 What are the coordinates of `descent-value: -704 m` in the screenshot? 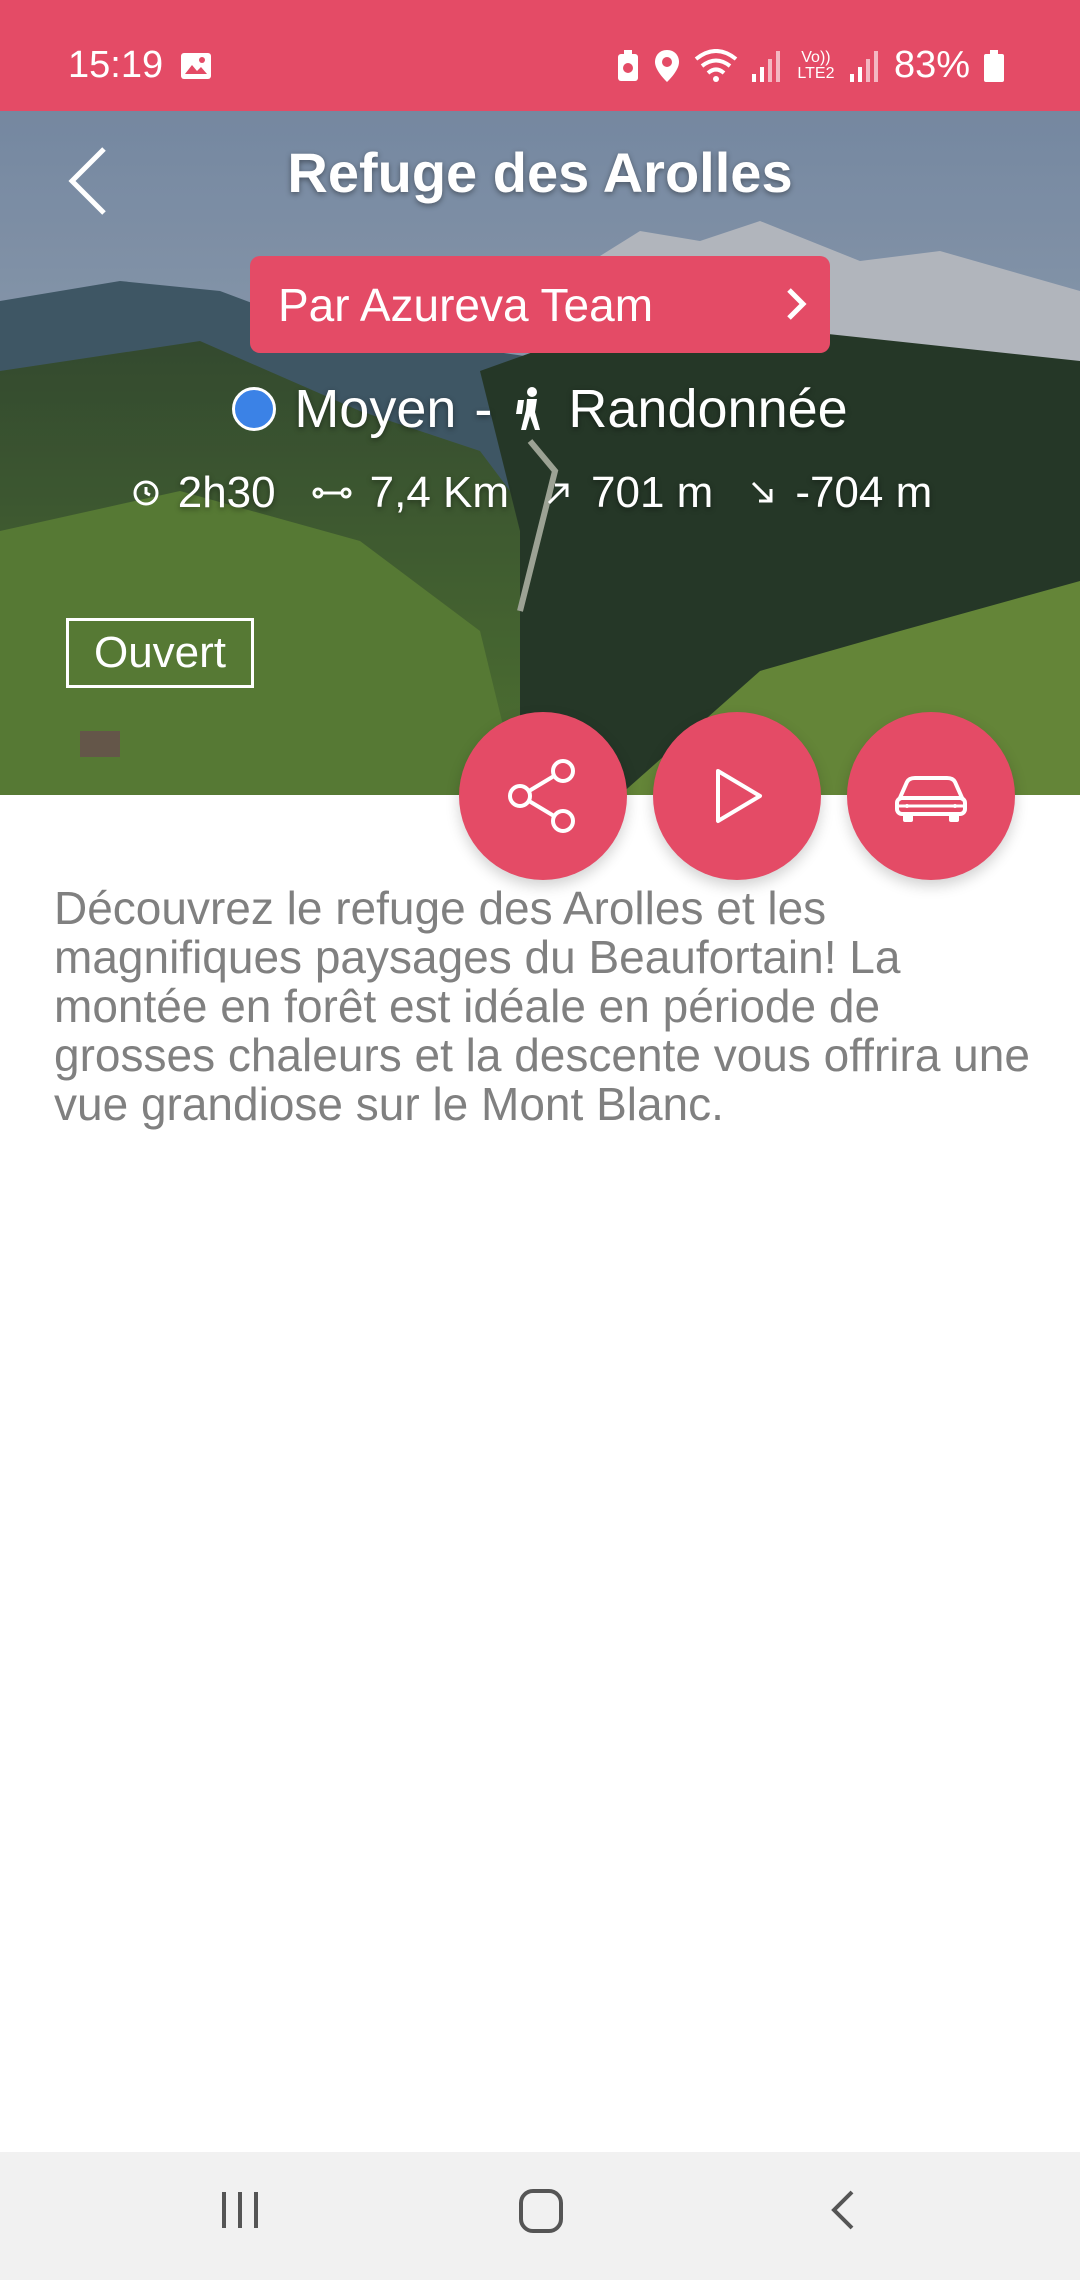 It's located at (864, 492).